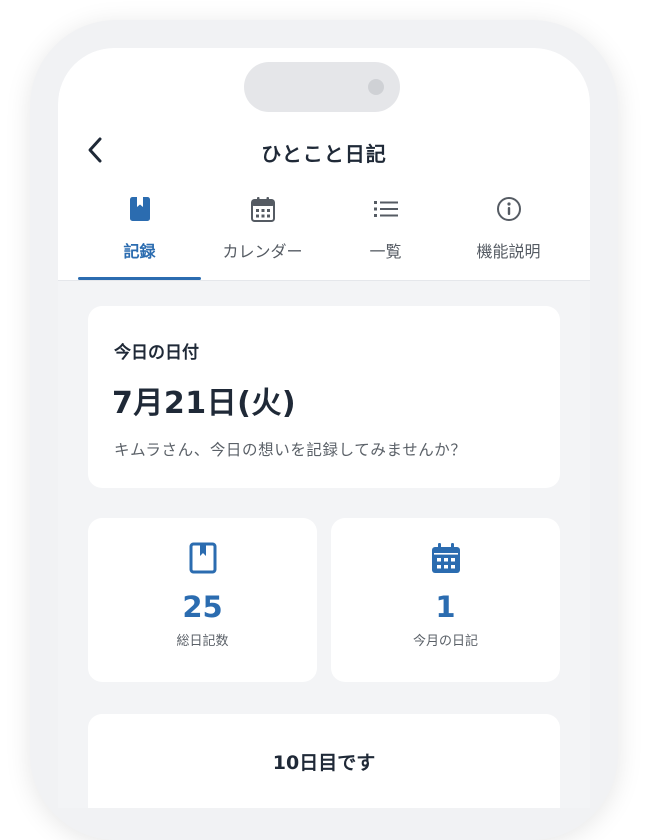  What do you see at coordinates (204, 403) in the screenshot?
I see `today-date: 7月21日(火)` at bounding box center [204, 403].